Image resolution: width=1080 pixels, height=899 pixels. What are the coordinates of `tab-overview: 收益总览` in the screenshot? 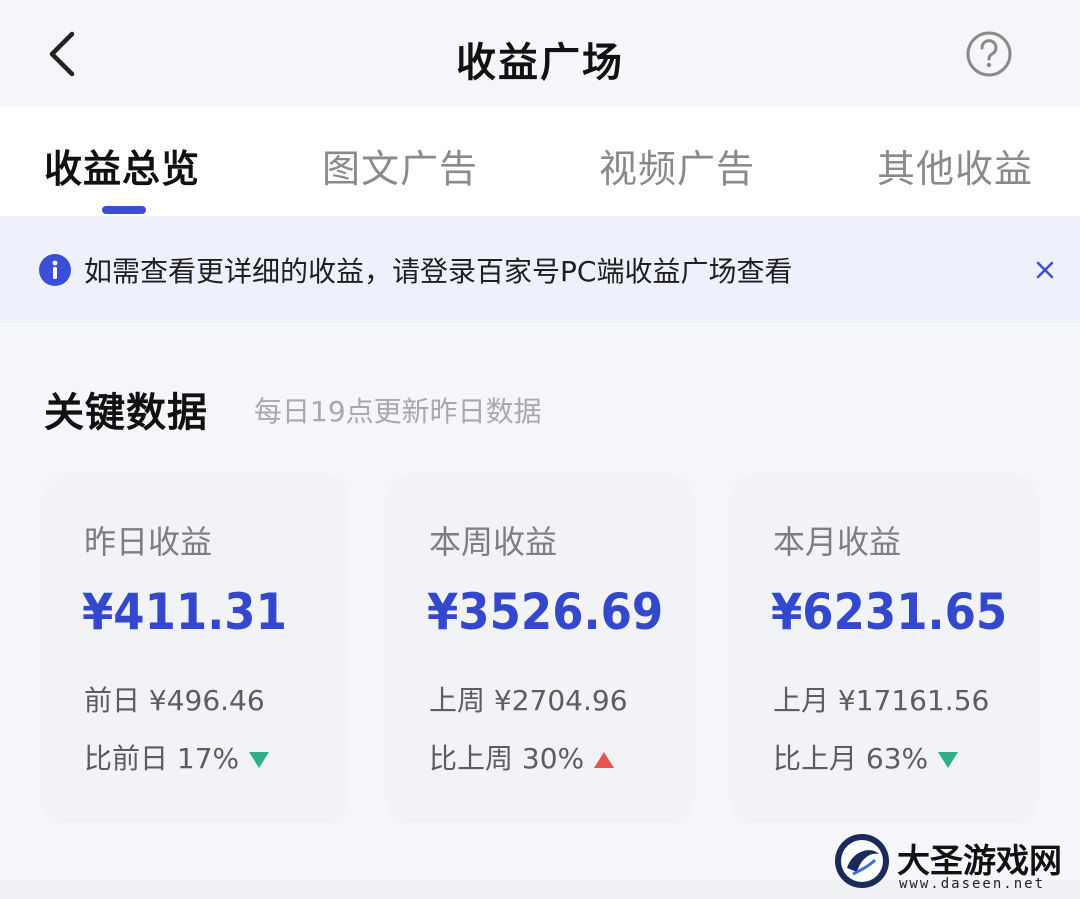 It's located at (122, 165).